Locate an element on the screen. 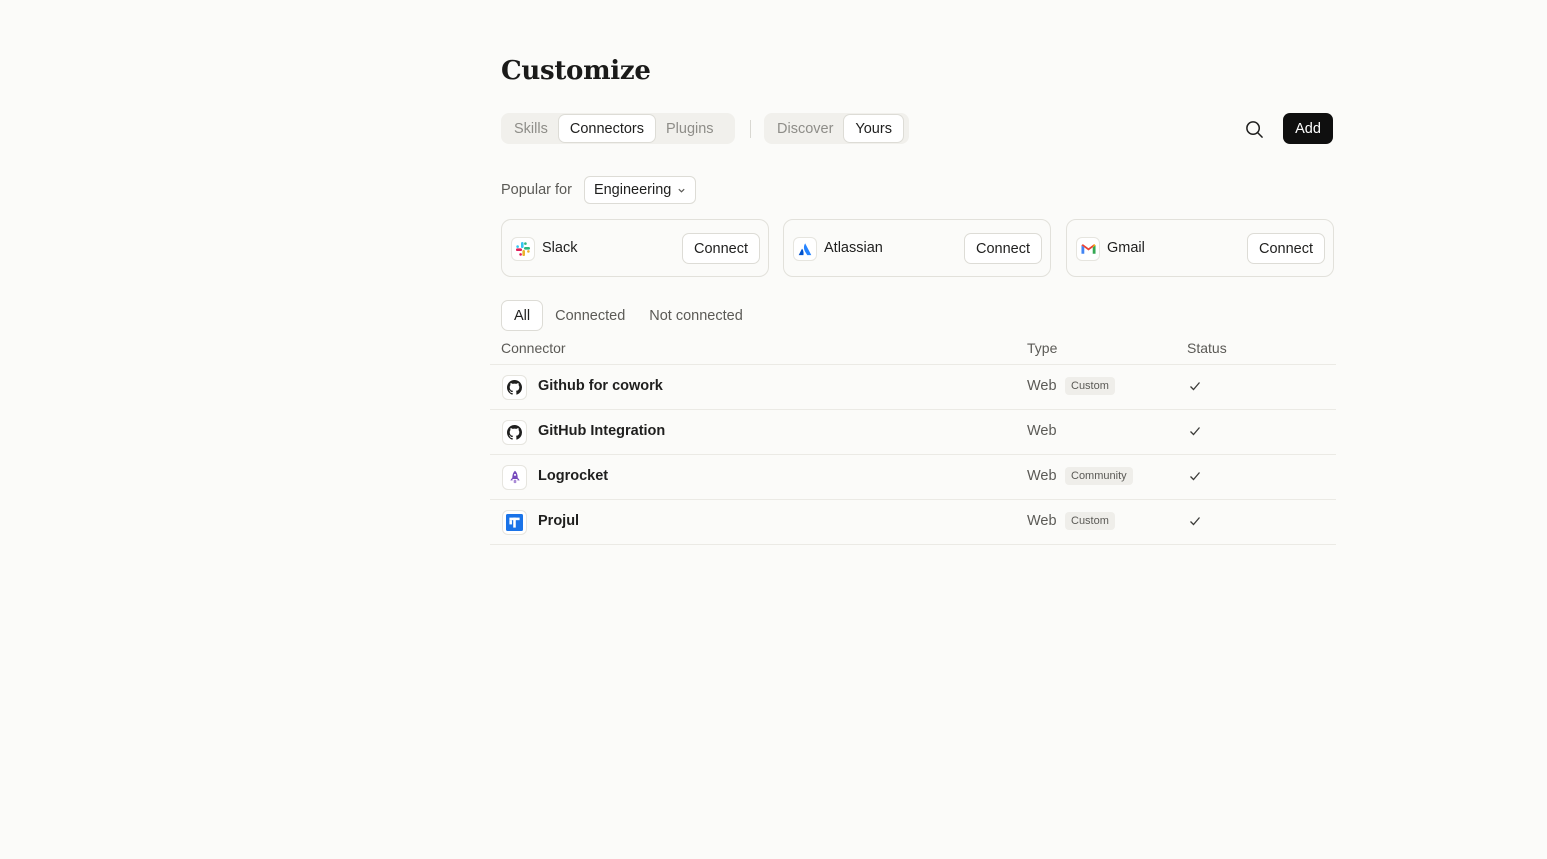  column-header-status: Status is located at coordinates (1207, 348).